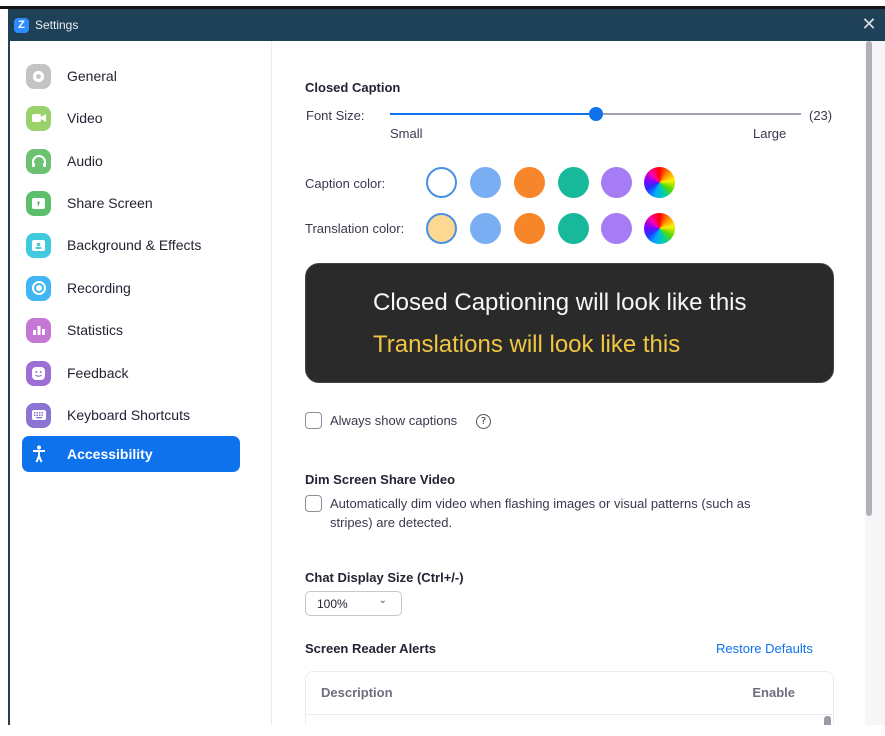  Describe the element at coordinates (38, 288) in the screenshot. I see `recording-icon` at that location.